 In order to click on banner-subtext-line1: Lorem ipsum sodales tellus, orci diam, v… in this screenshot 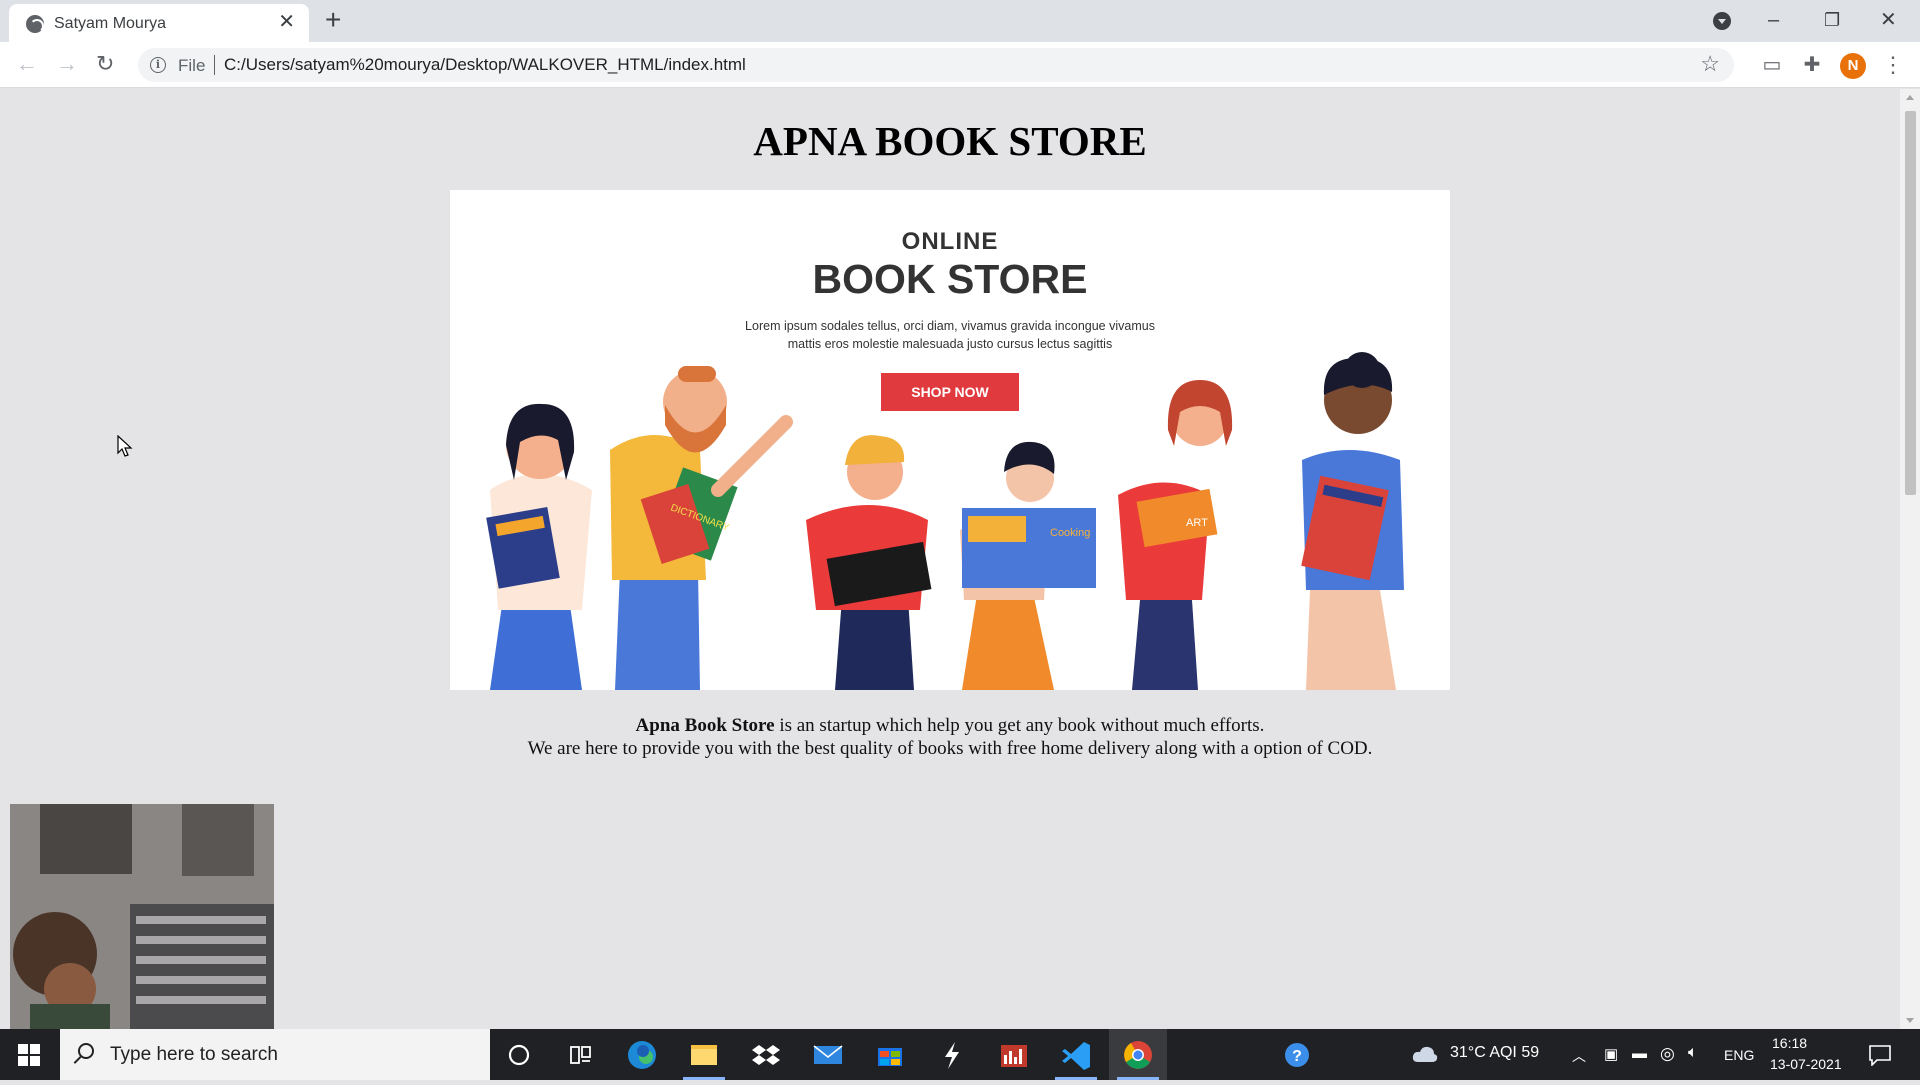, I will do `click(950, 326)`.